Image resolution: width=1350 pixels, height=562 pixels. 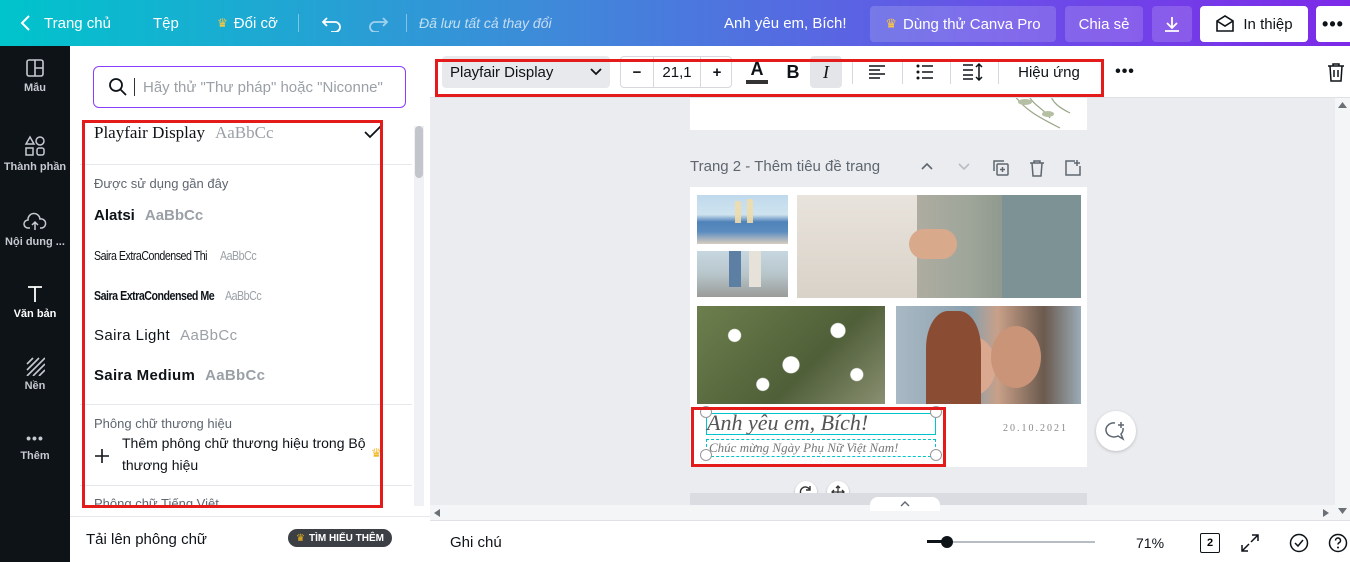 I want to click on heading-text-box: Anh yêu em, Bích!, so click(x=821, y=423).